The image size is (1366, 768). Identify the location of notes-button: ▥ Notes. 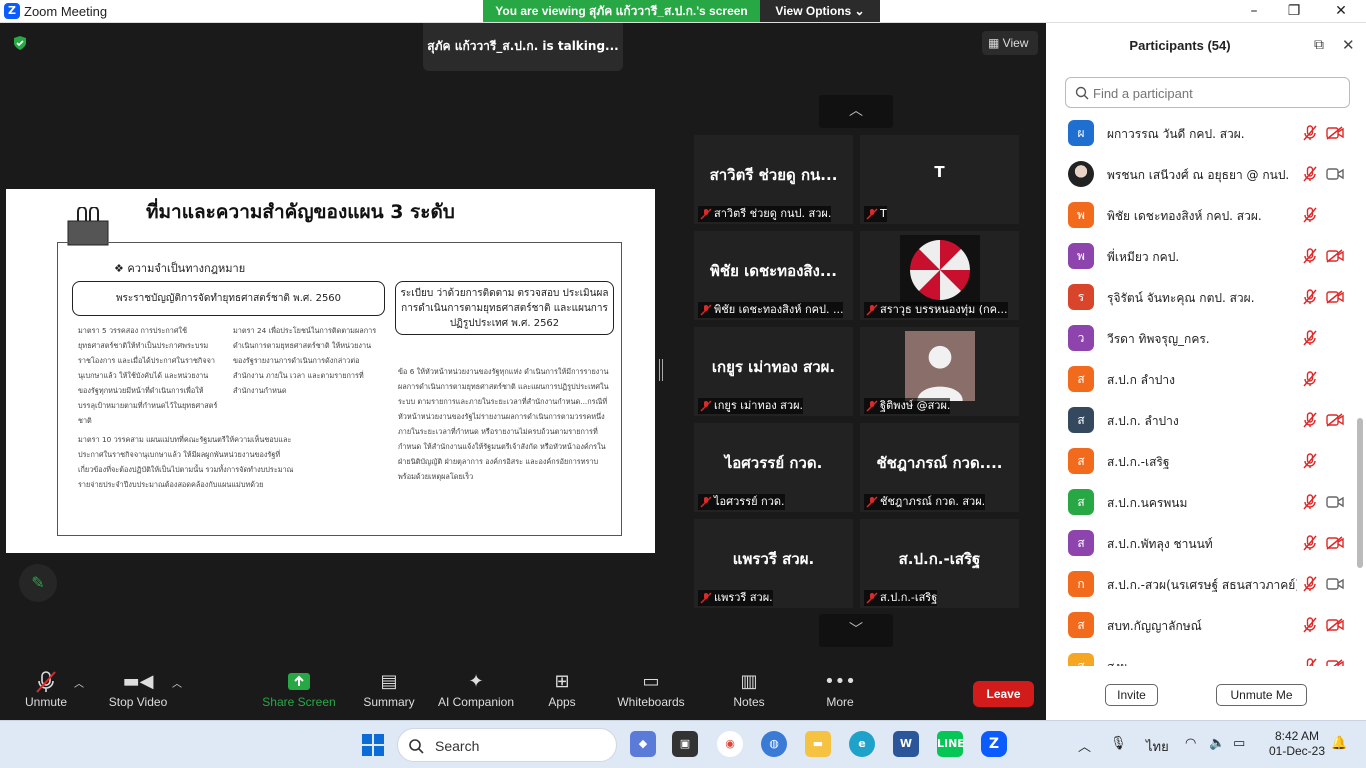
(749, 692).